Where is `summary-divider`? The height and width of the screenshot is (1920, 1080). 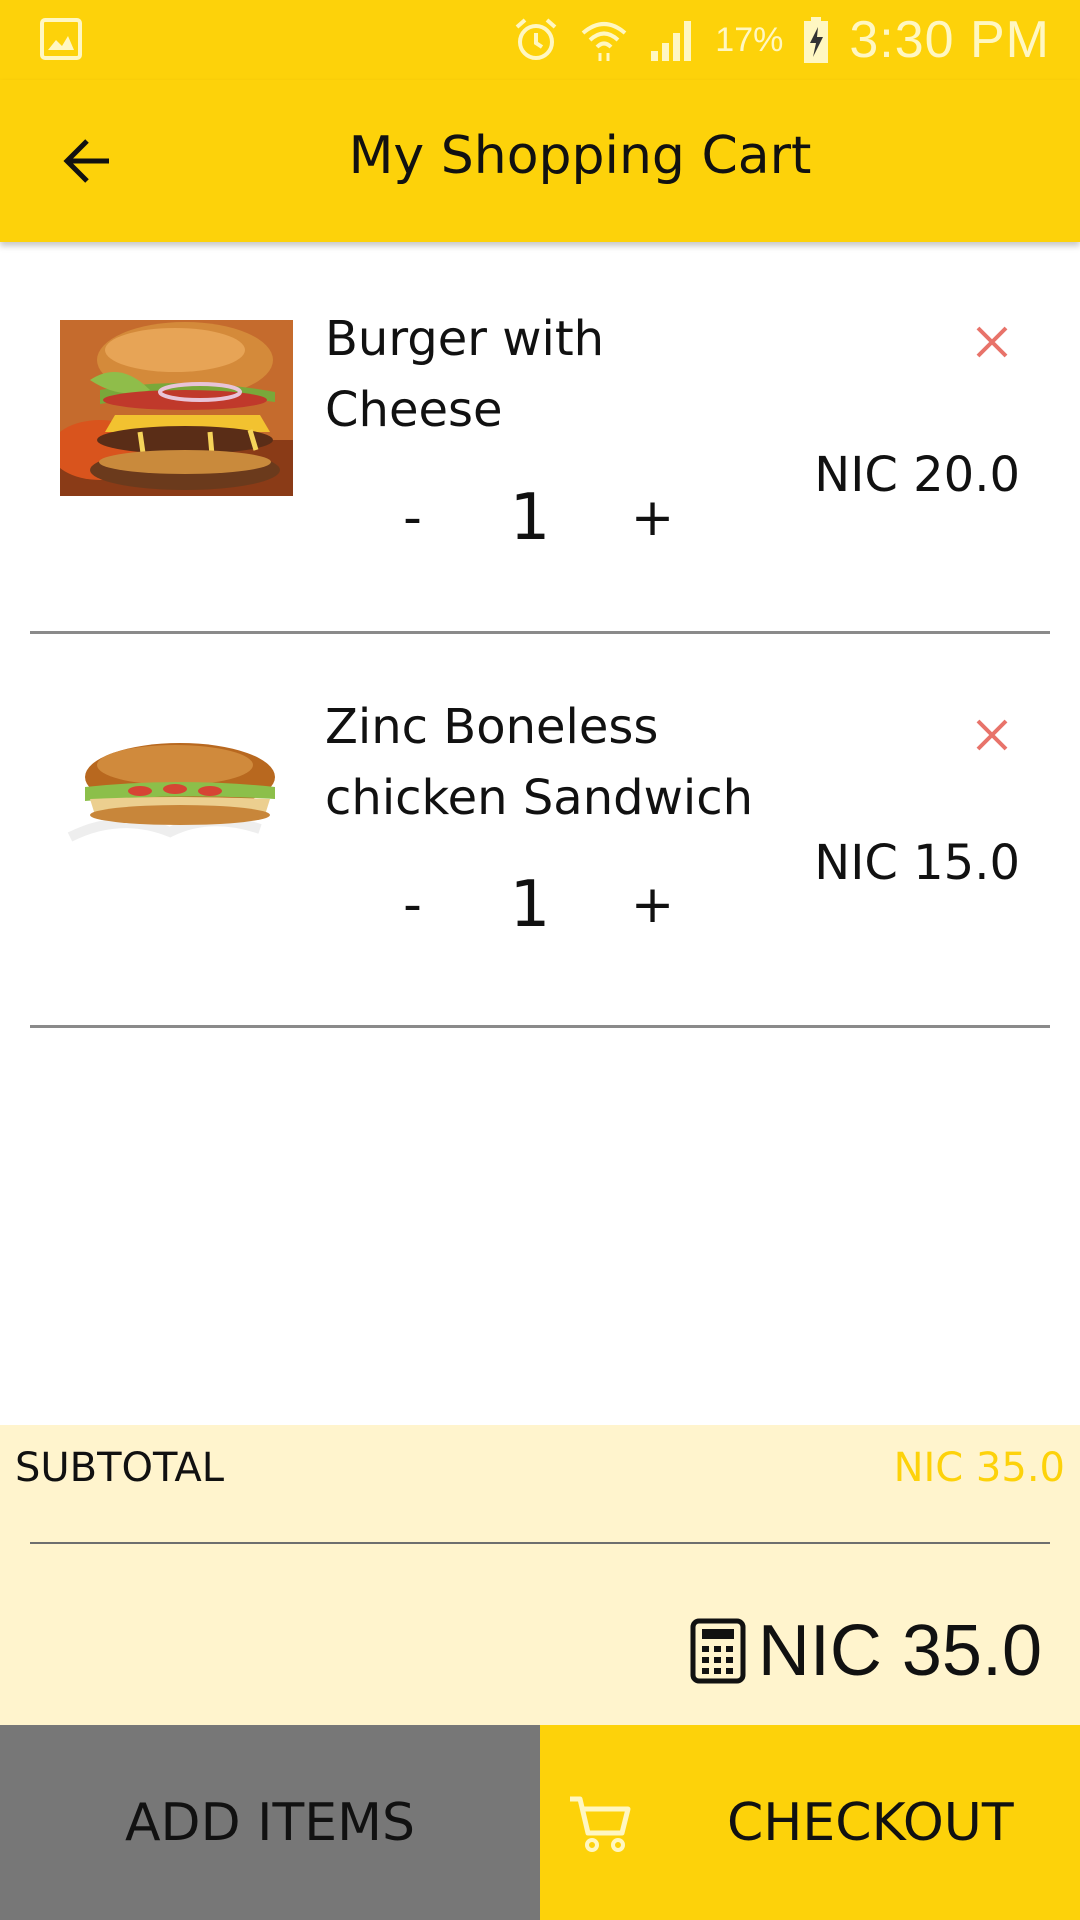 summary-divider is located at coordinates (540, 1543).